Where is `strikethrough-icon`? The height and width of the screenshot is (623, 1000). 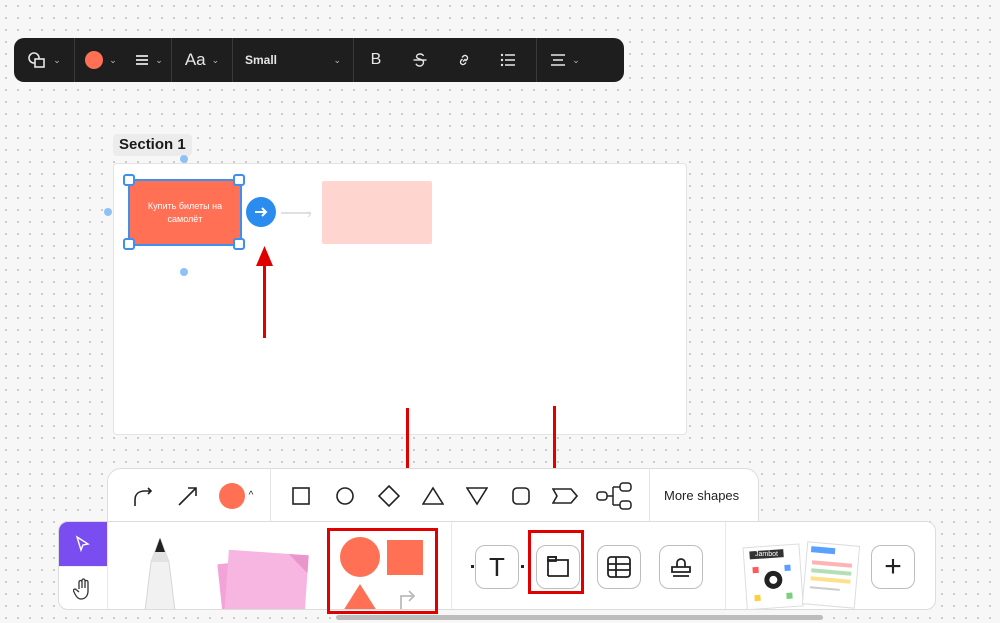
strikethrough-icon is located at coordinates (420, 60).